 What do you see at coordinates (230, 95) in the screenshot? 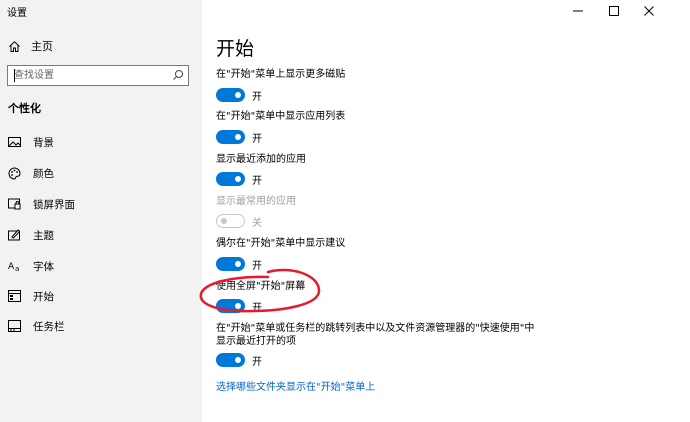
I see `toggle-more-tiles` at bounding box center [230, 95].